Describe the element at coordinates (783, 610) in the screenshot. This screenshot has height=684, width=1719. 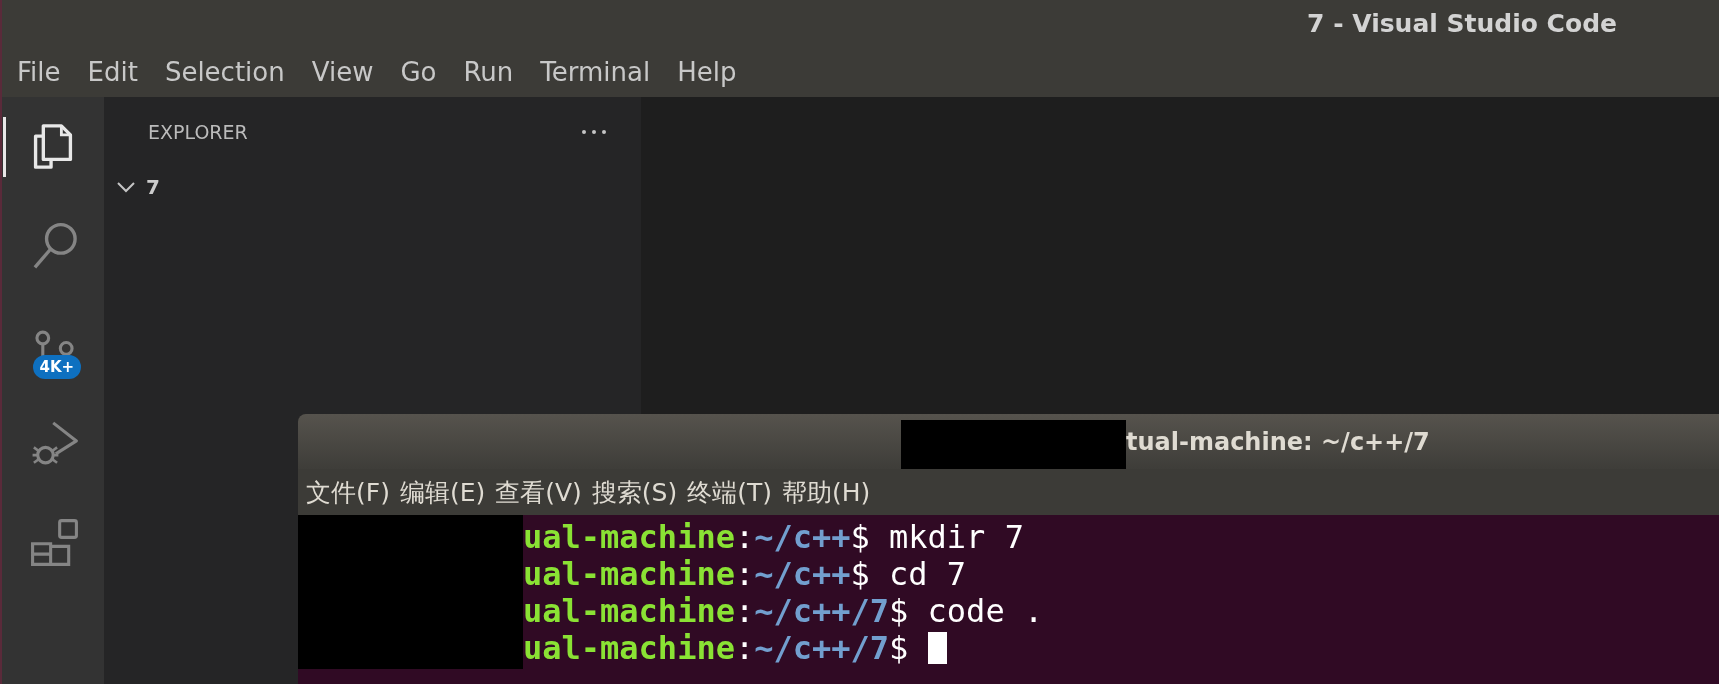
I see `terminal-line: ual-machine:~/c++/7$ code .` at that location.